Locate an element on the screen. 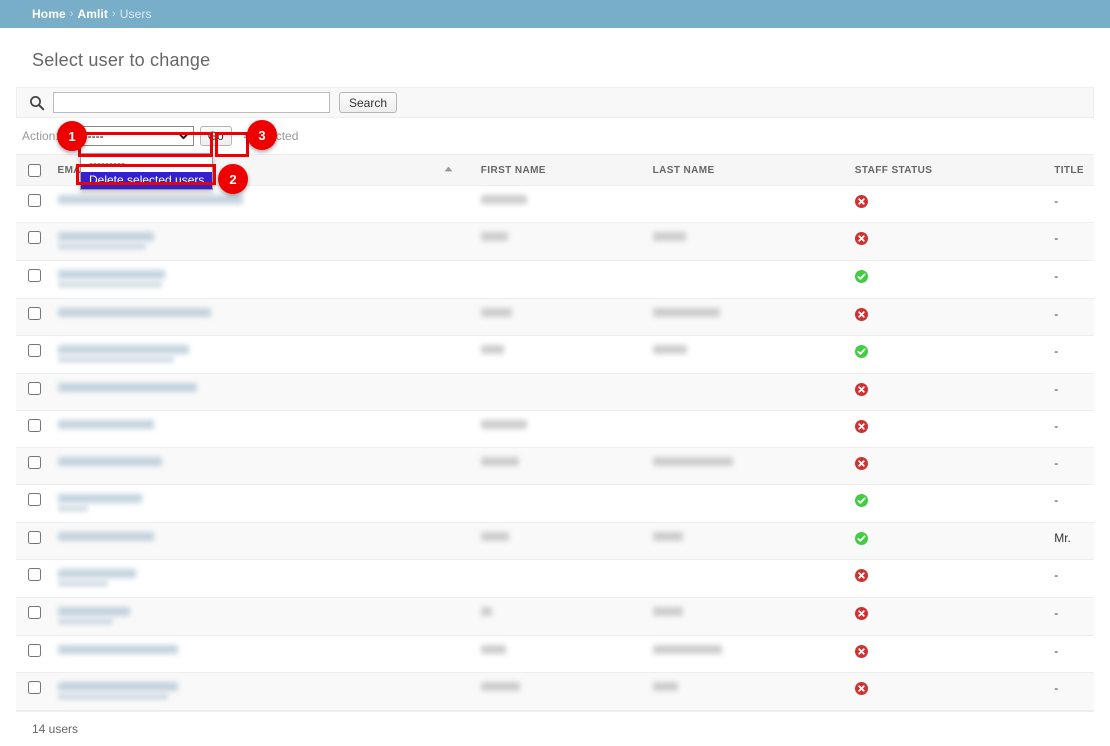  page-title: Select user to change is located at coordinates (121, 60).